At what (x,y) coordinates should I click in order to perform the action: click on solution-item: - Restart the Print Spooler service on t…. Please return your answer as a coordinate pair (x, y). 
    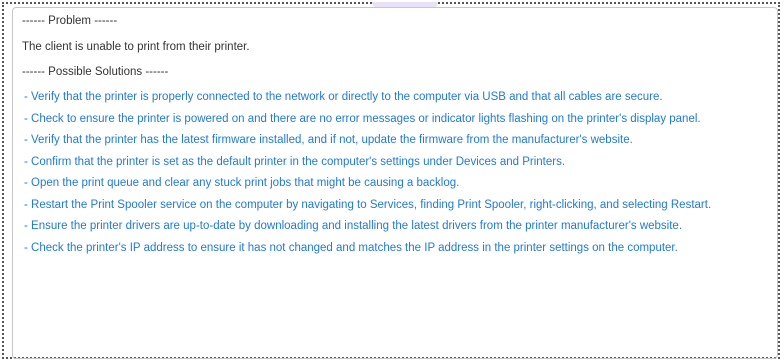
    Looking at the image, I should click on (368, 204).